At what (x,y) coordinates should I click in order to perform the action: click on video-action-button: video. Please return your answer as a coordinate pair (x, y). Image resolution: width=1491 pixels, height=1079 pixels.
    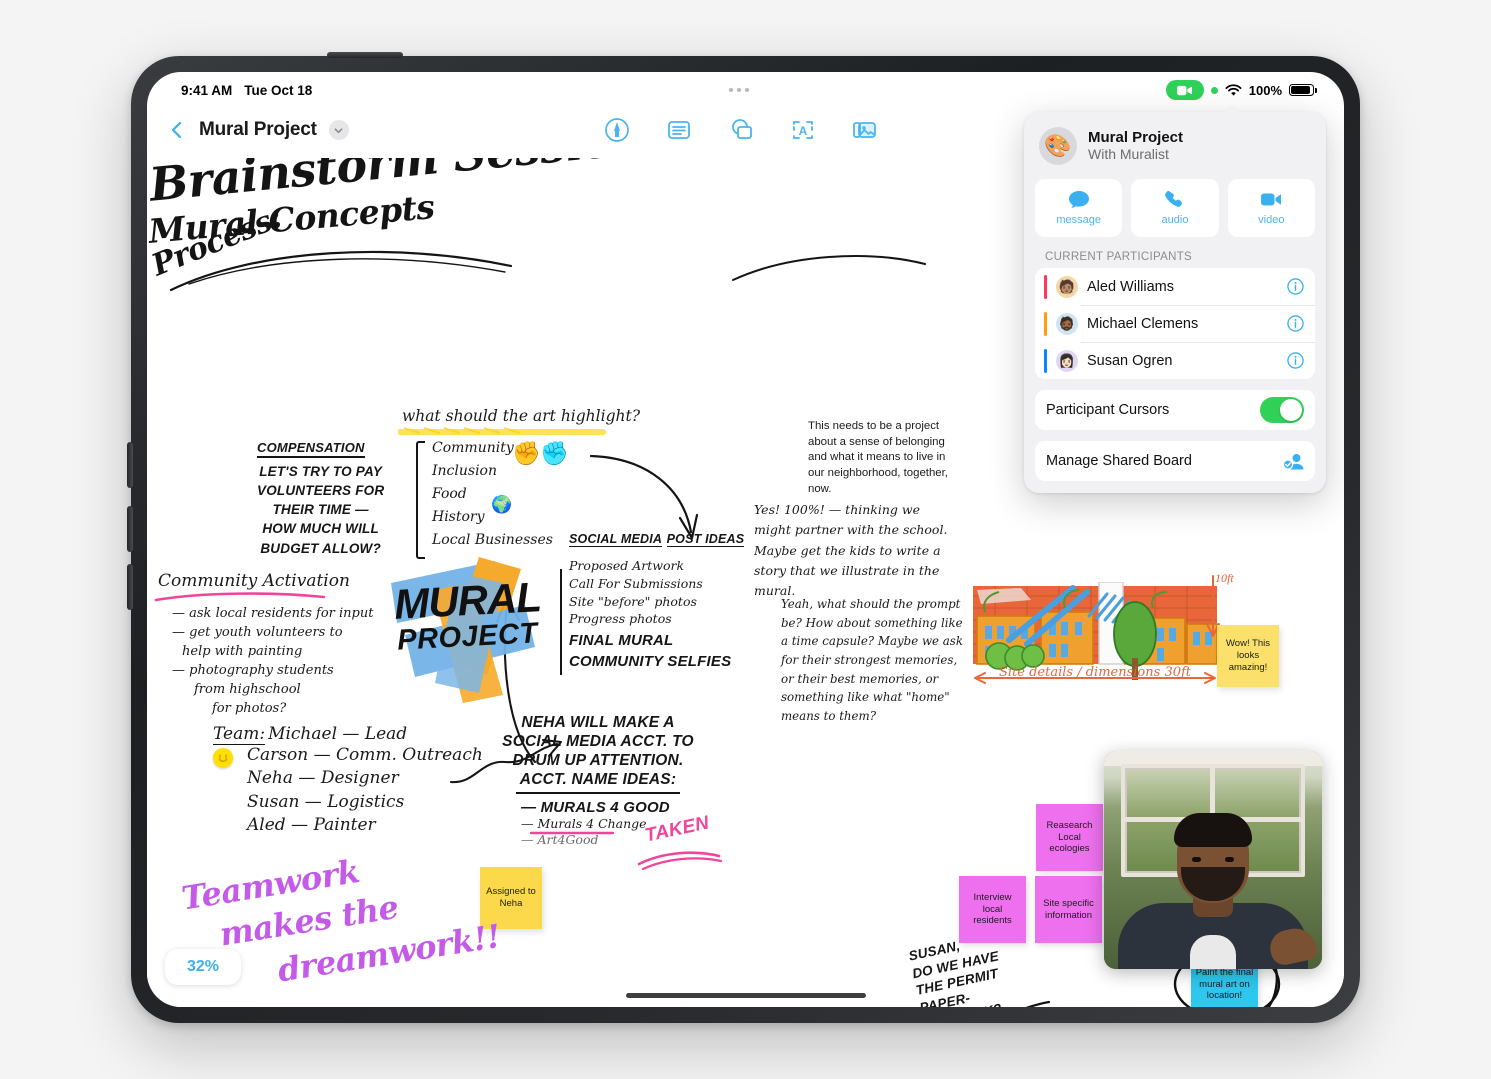
    Looking at the image, I should click on (1271, 208).